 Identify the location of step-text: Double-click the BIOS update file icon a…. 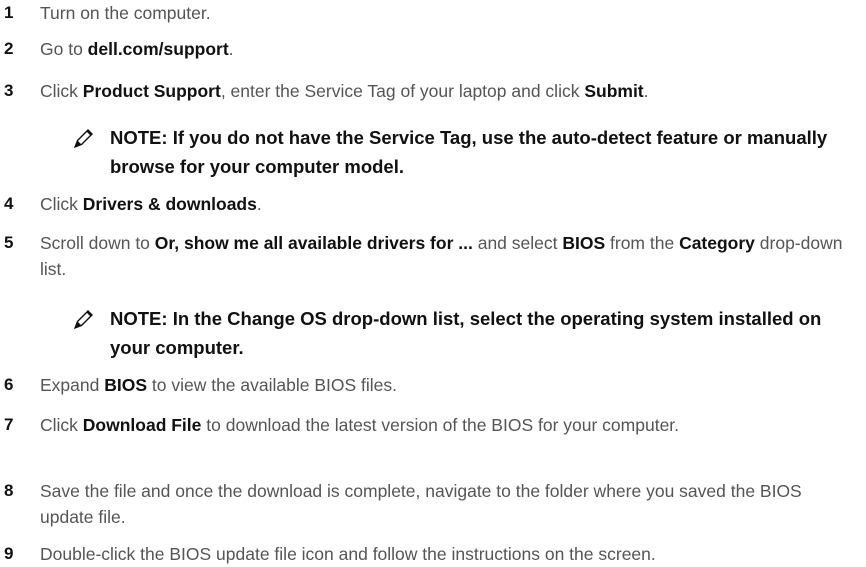
(348, 554).